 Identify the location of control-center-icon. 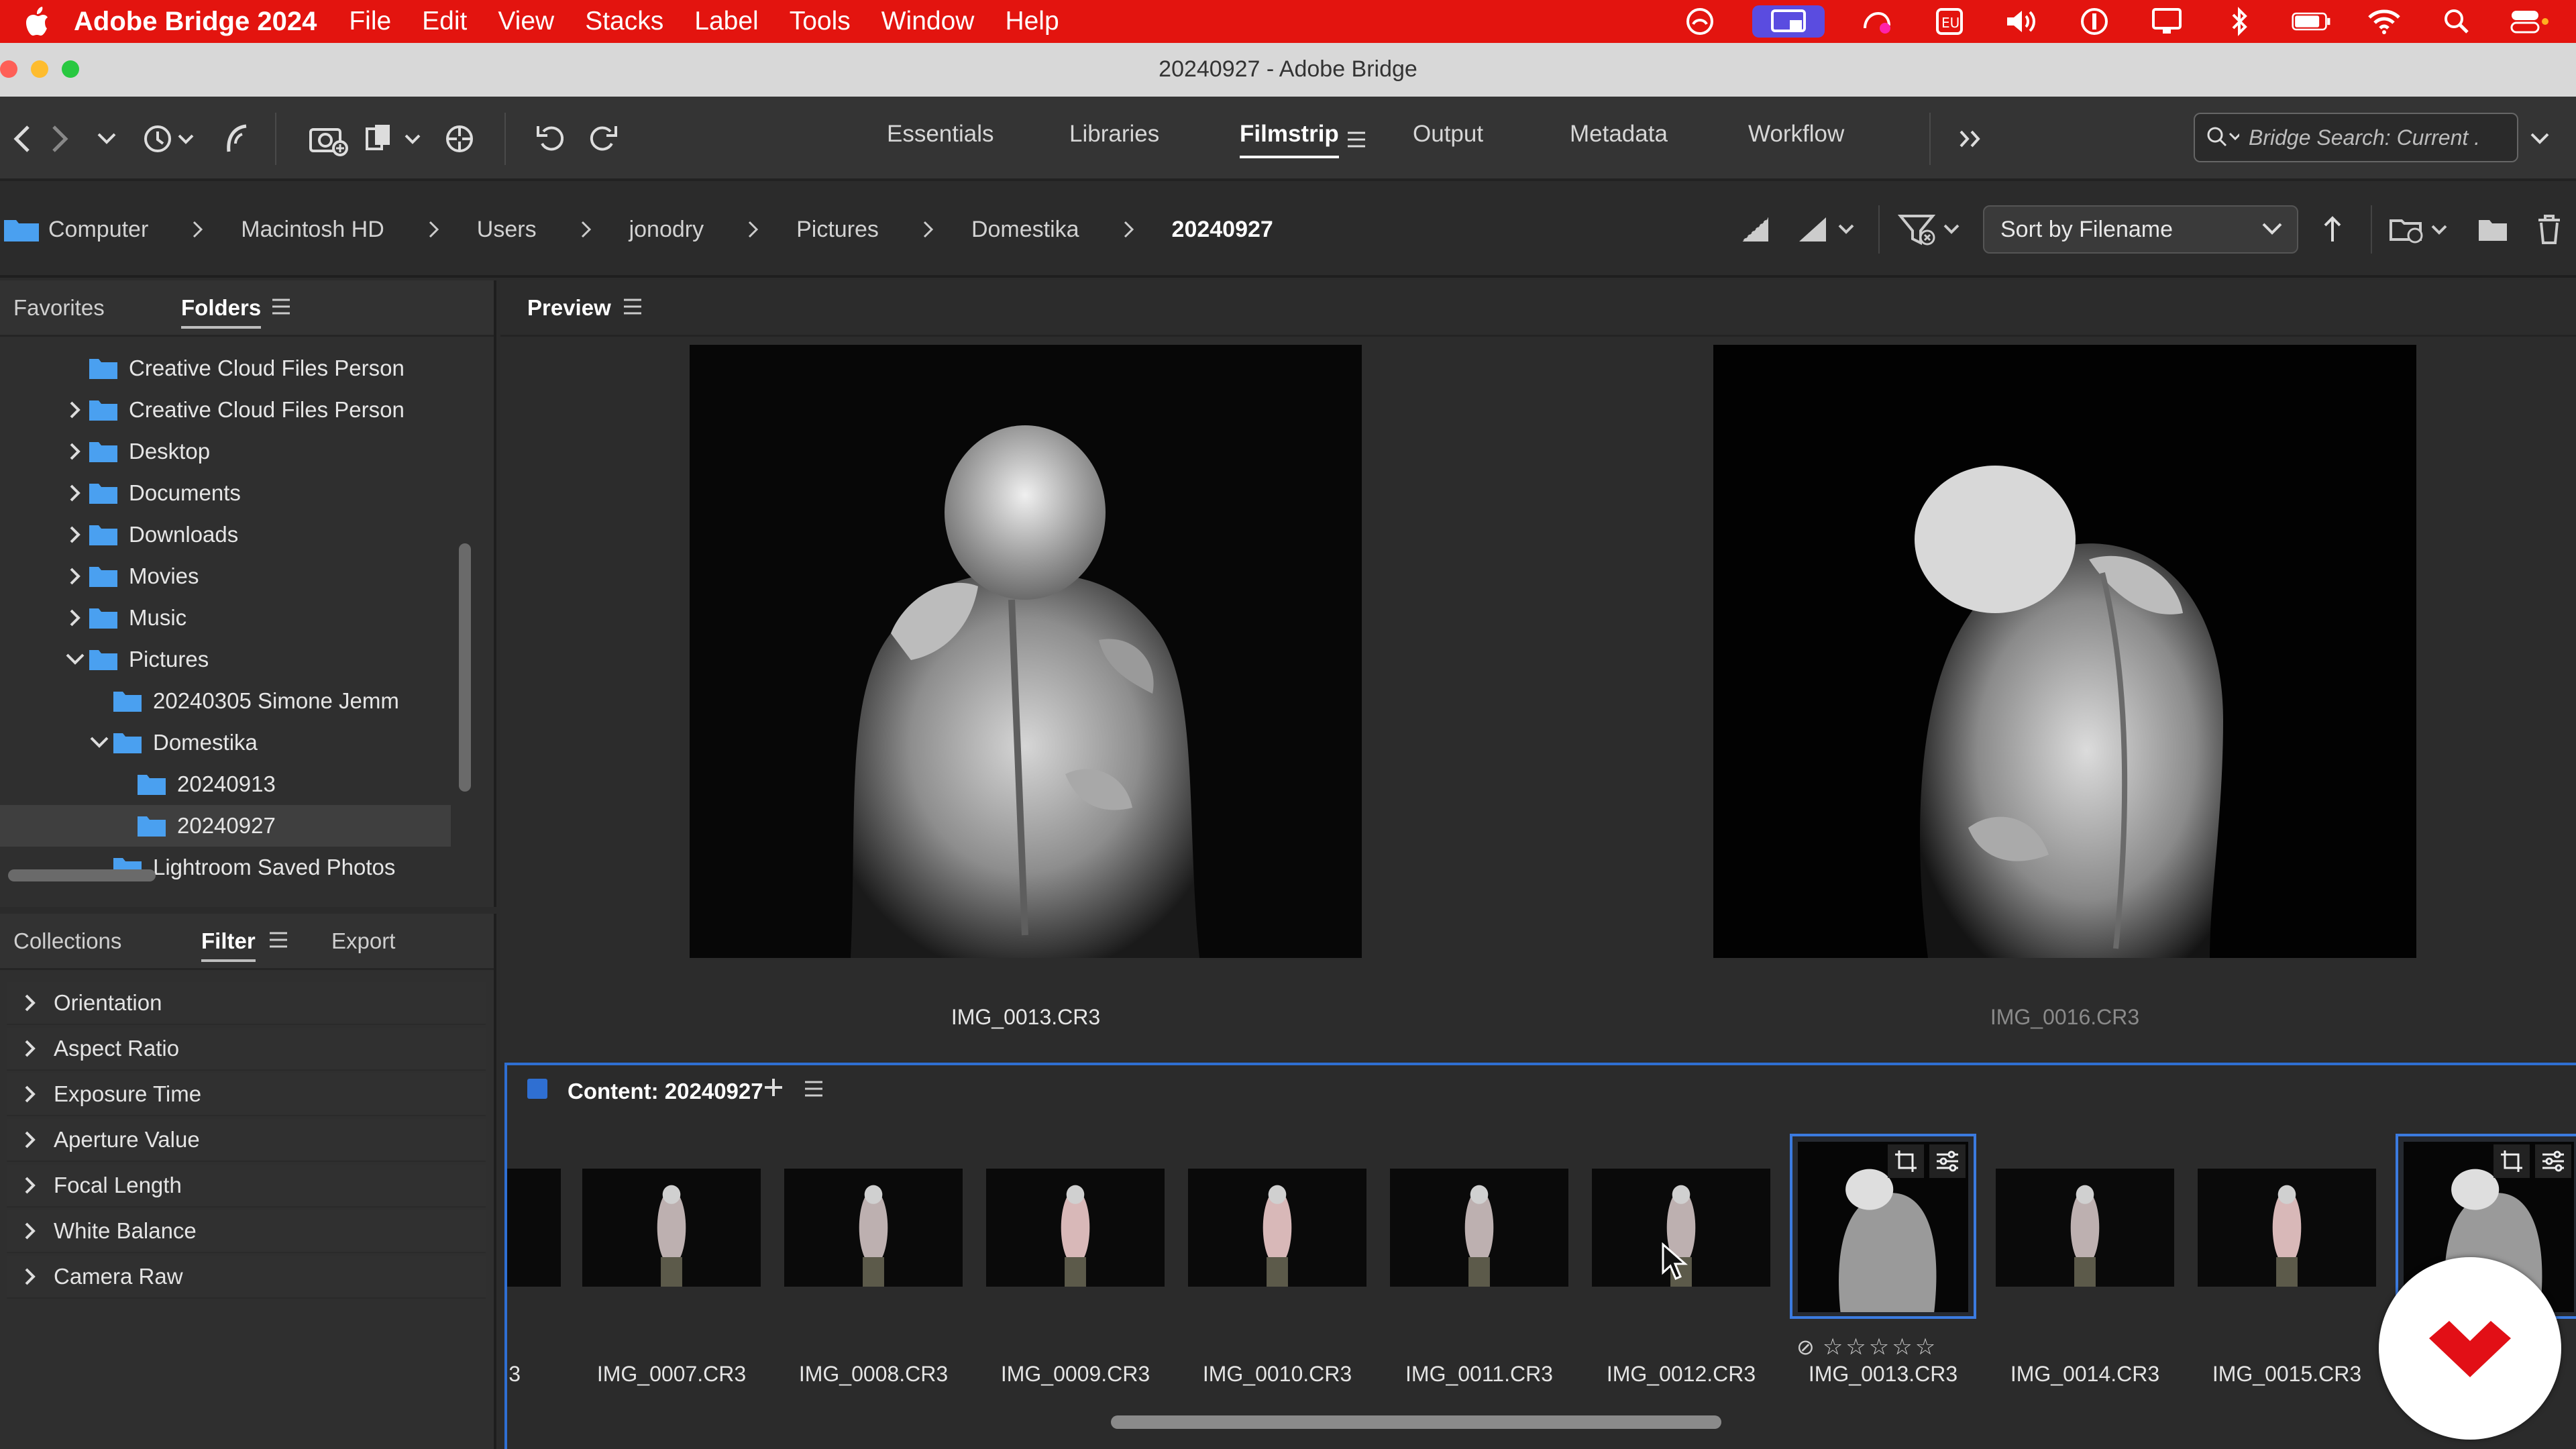
(2529, 21).